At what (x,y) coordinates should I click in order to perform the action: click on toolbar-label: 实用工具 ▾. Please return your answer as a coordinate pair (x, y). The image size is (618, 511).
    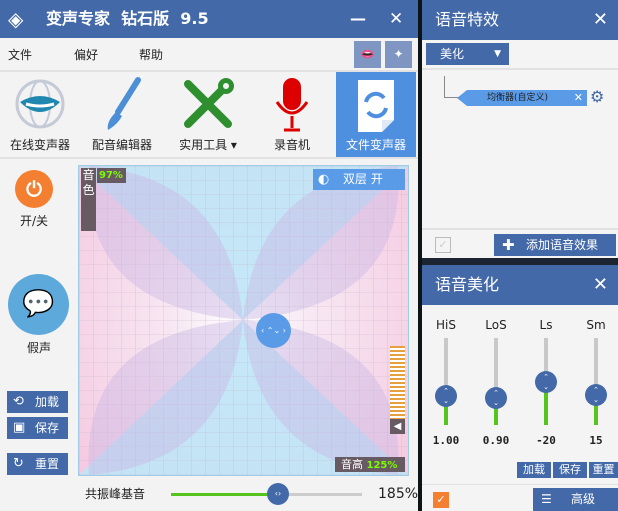
    Looking at the image, I should click on (208, 145).